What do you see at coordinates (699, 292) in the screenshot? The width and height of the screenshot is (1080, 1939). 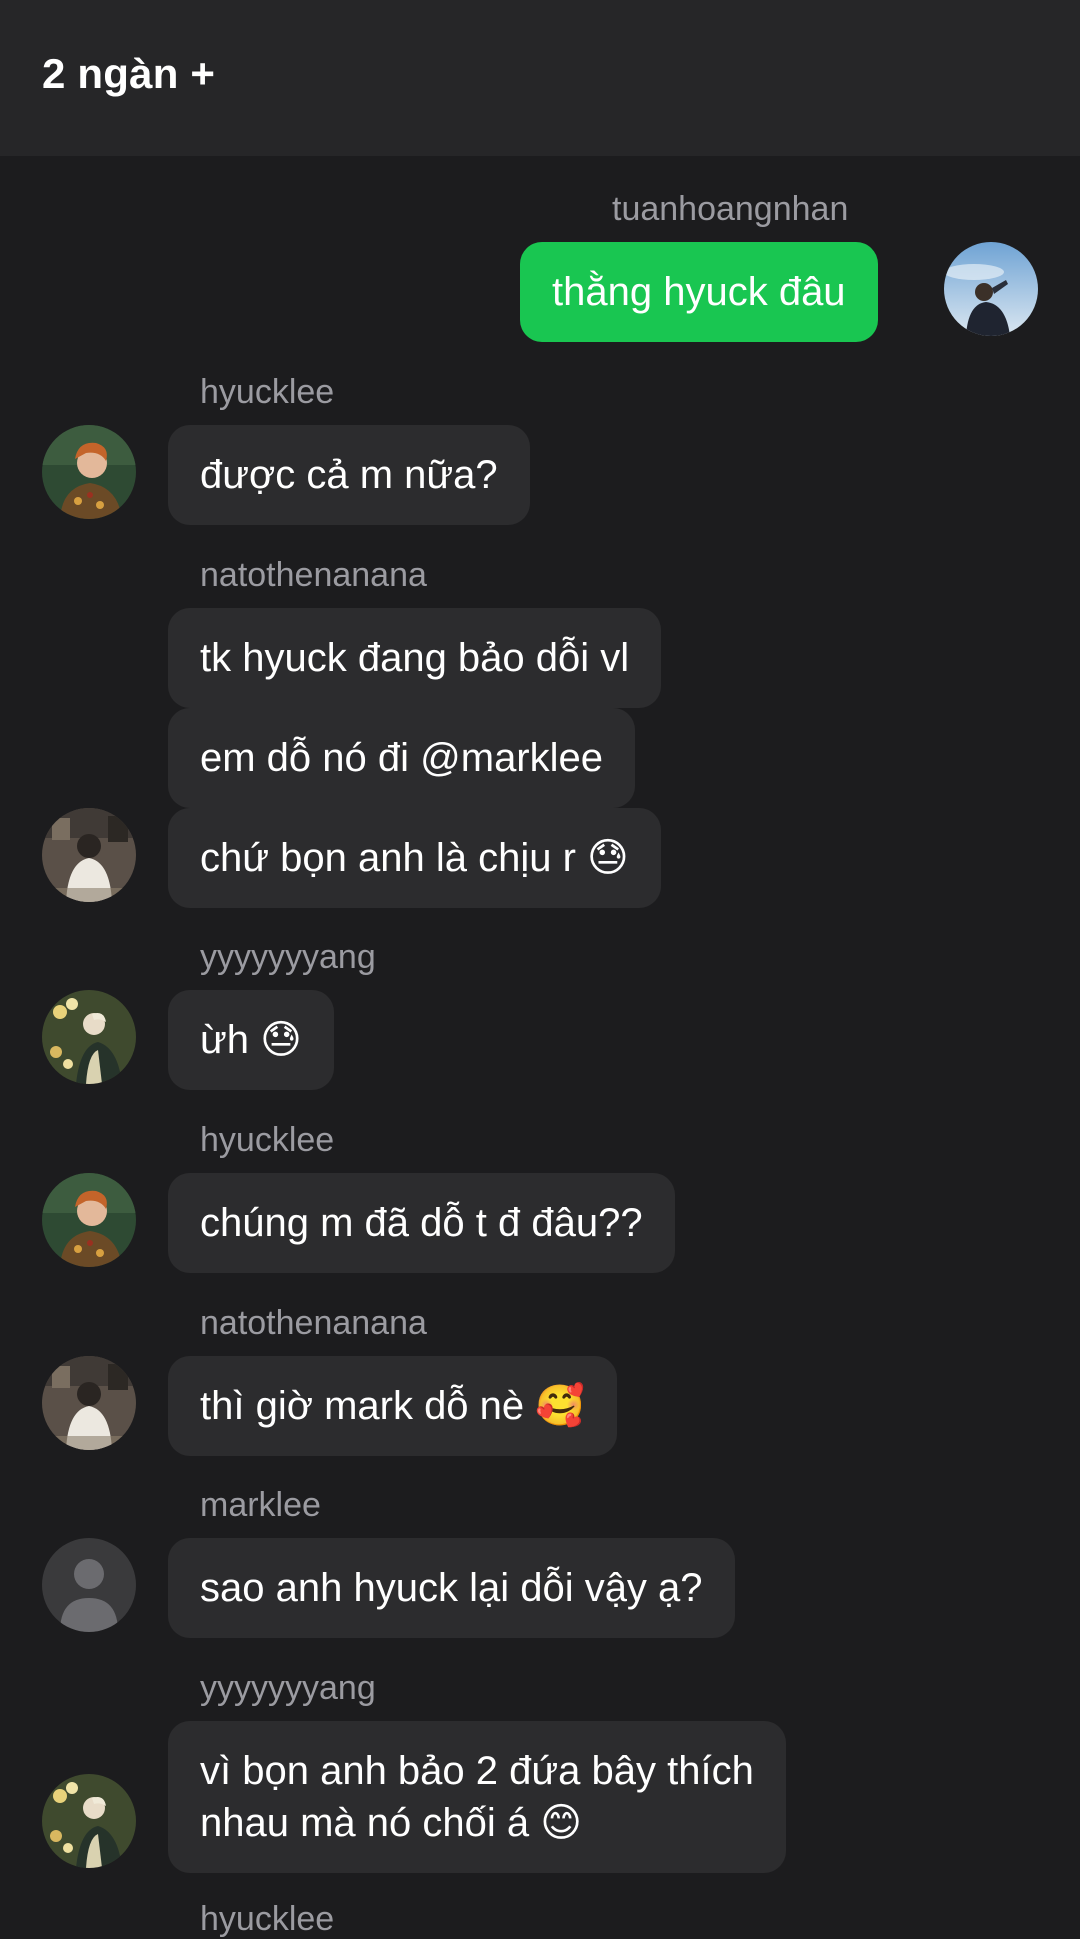 I see `message-bubble: thằng hyuck đâu` at bounding box center [699, 292].